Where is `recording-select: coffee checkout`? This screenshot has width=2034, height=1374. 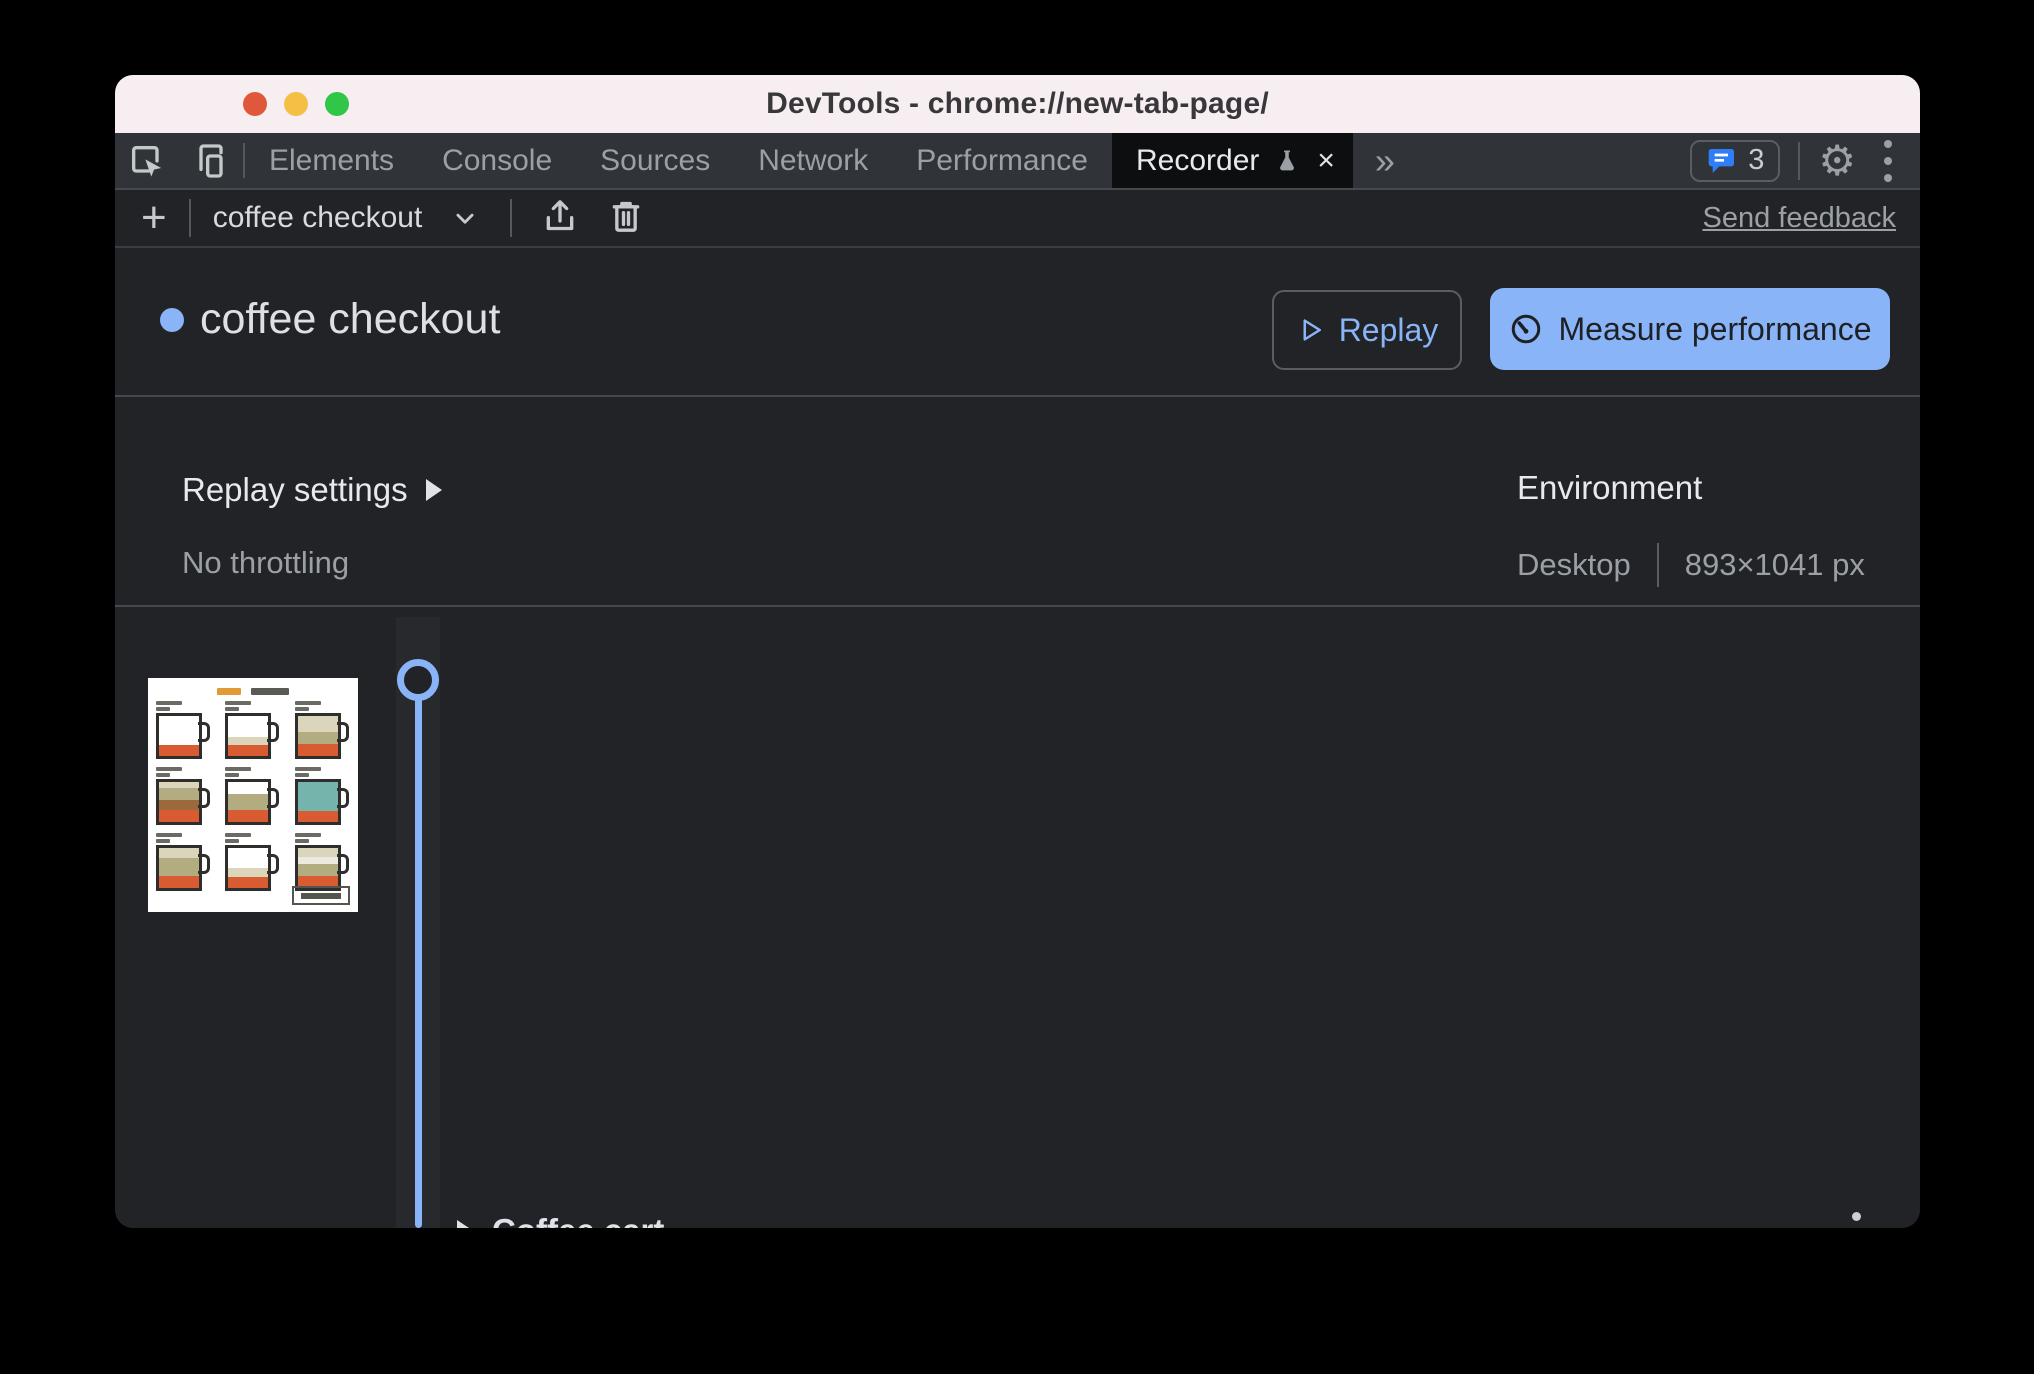 recording-select: coffee checkout is located at coordinates (348, 218).